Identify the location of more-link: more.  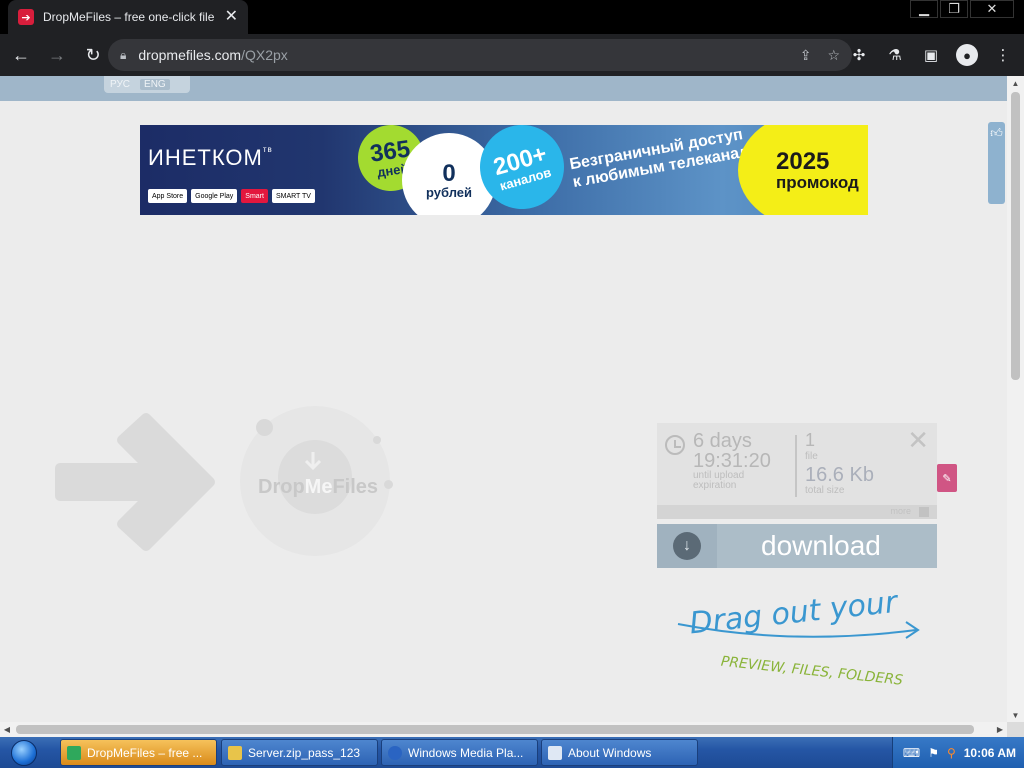
(900, 511).